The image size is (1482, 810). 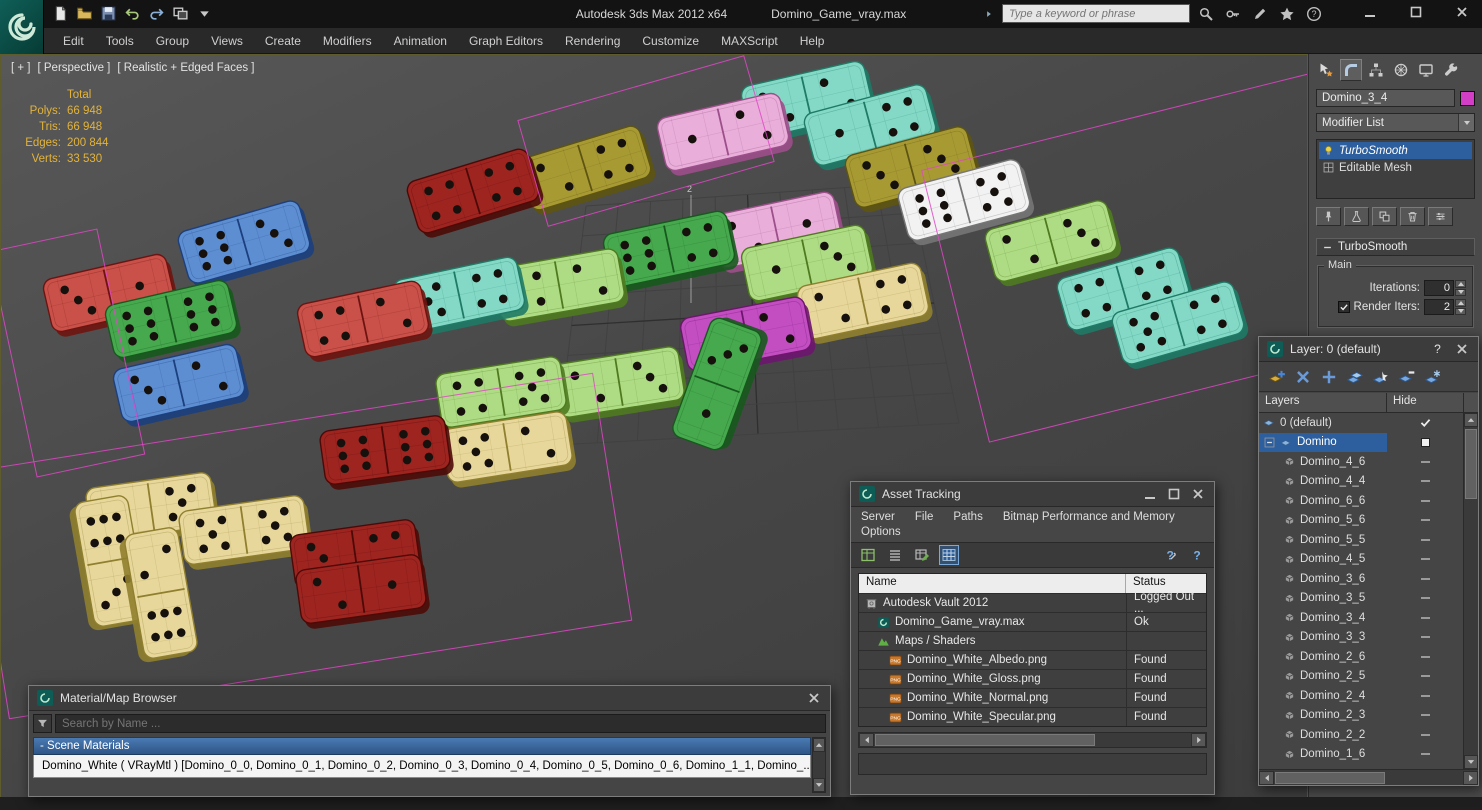 I want to click on tab-modify, so click(x=1351, y=70).